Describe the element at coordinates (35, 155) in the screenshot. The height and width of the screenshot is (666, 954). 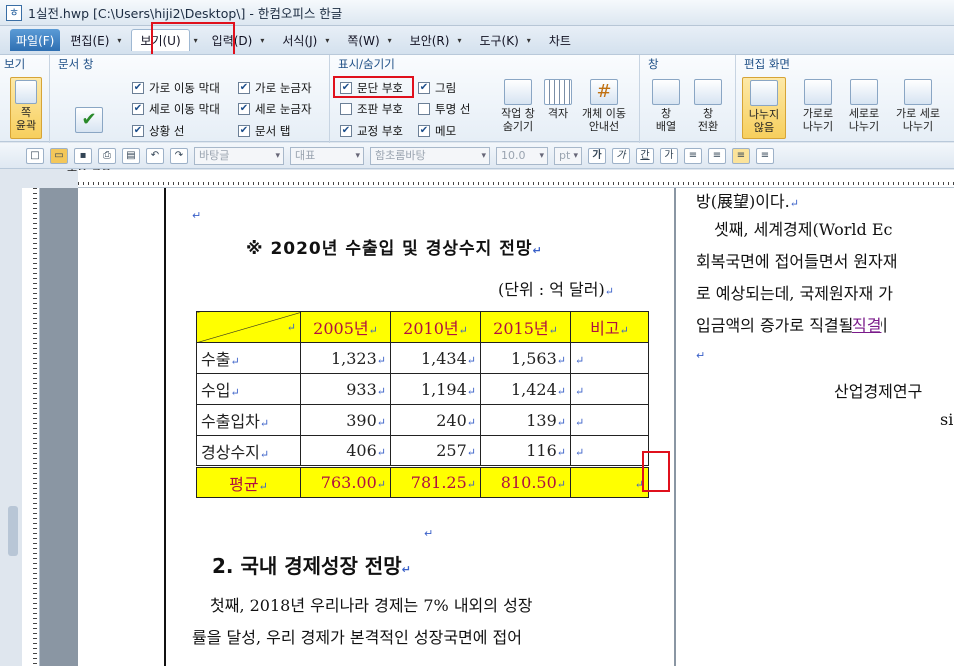
I see `new-document-icon: □` at that location.